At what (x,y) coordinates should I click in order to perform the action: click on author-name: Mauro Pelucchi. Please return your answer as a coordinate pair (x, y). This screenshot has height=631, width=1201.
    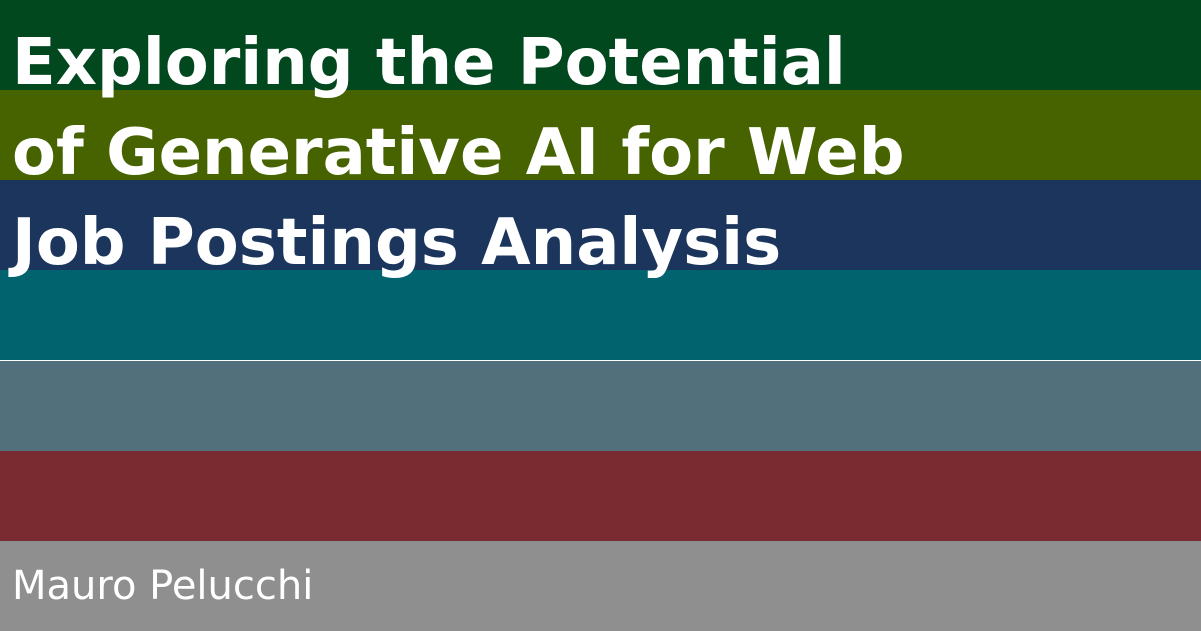
    Looking at the image, I should click on (163, 586).